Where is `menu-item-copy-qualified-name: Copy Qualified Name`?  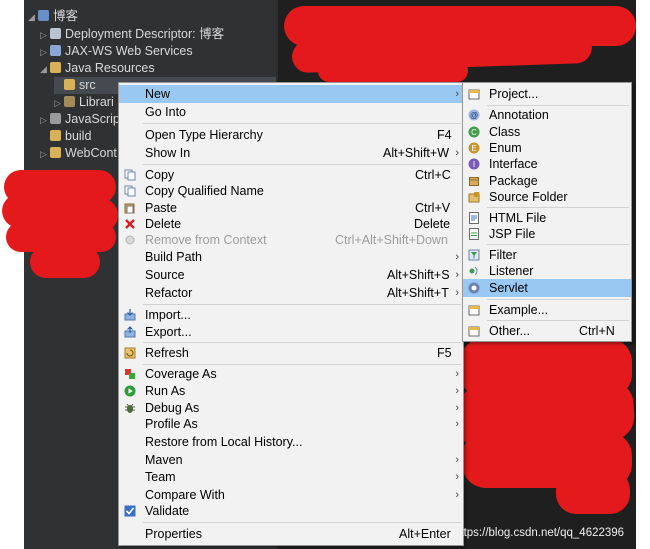 menu-item-copy-qualified-name: Copy Qualified Name is located at coordinates (291, 191).